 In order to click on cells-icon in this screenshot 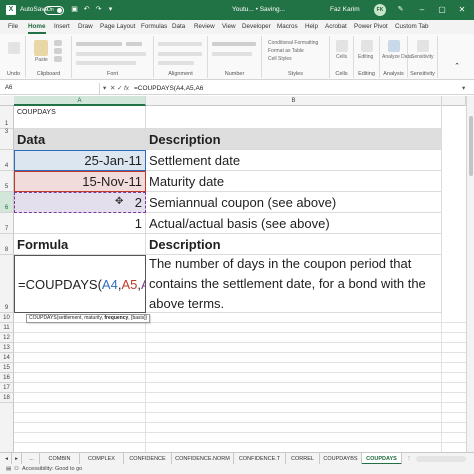, I will do `click(342, 46)`.